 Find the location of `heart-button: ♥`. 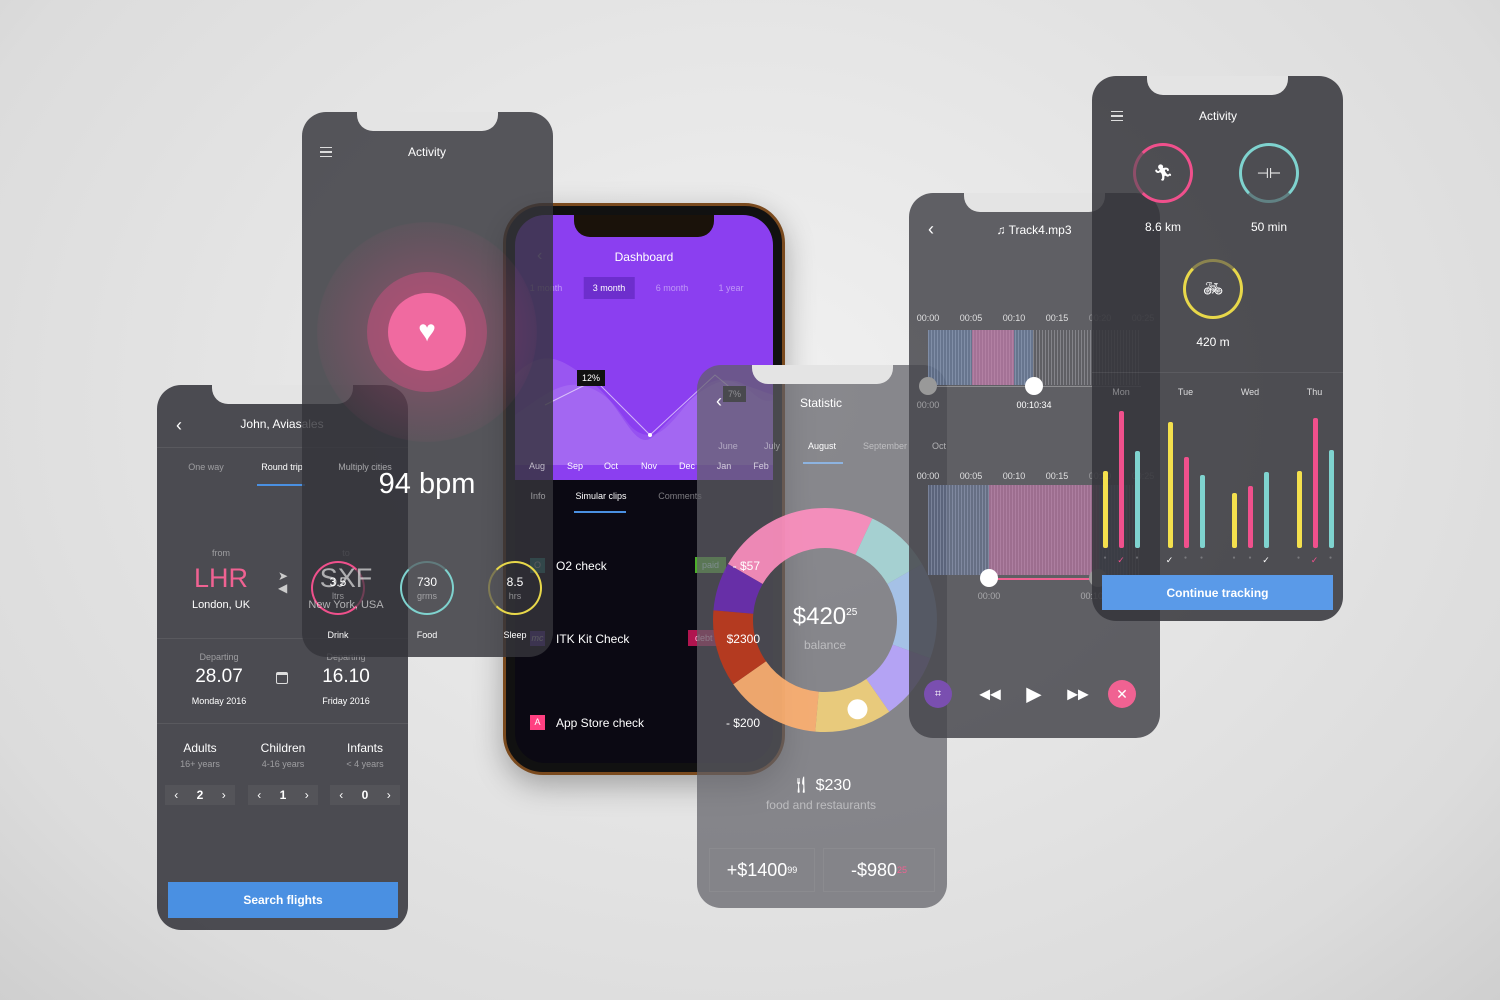

heart-button: ♥ is located at coordinates (427, 332).